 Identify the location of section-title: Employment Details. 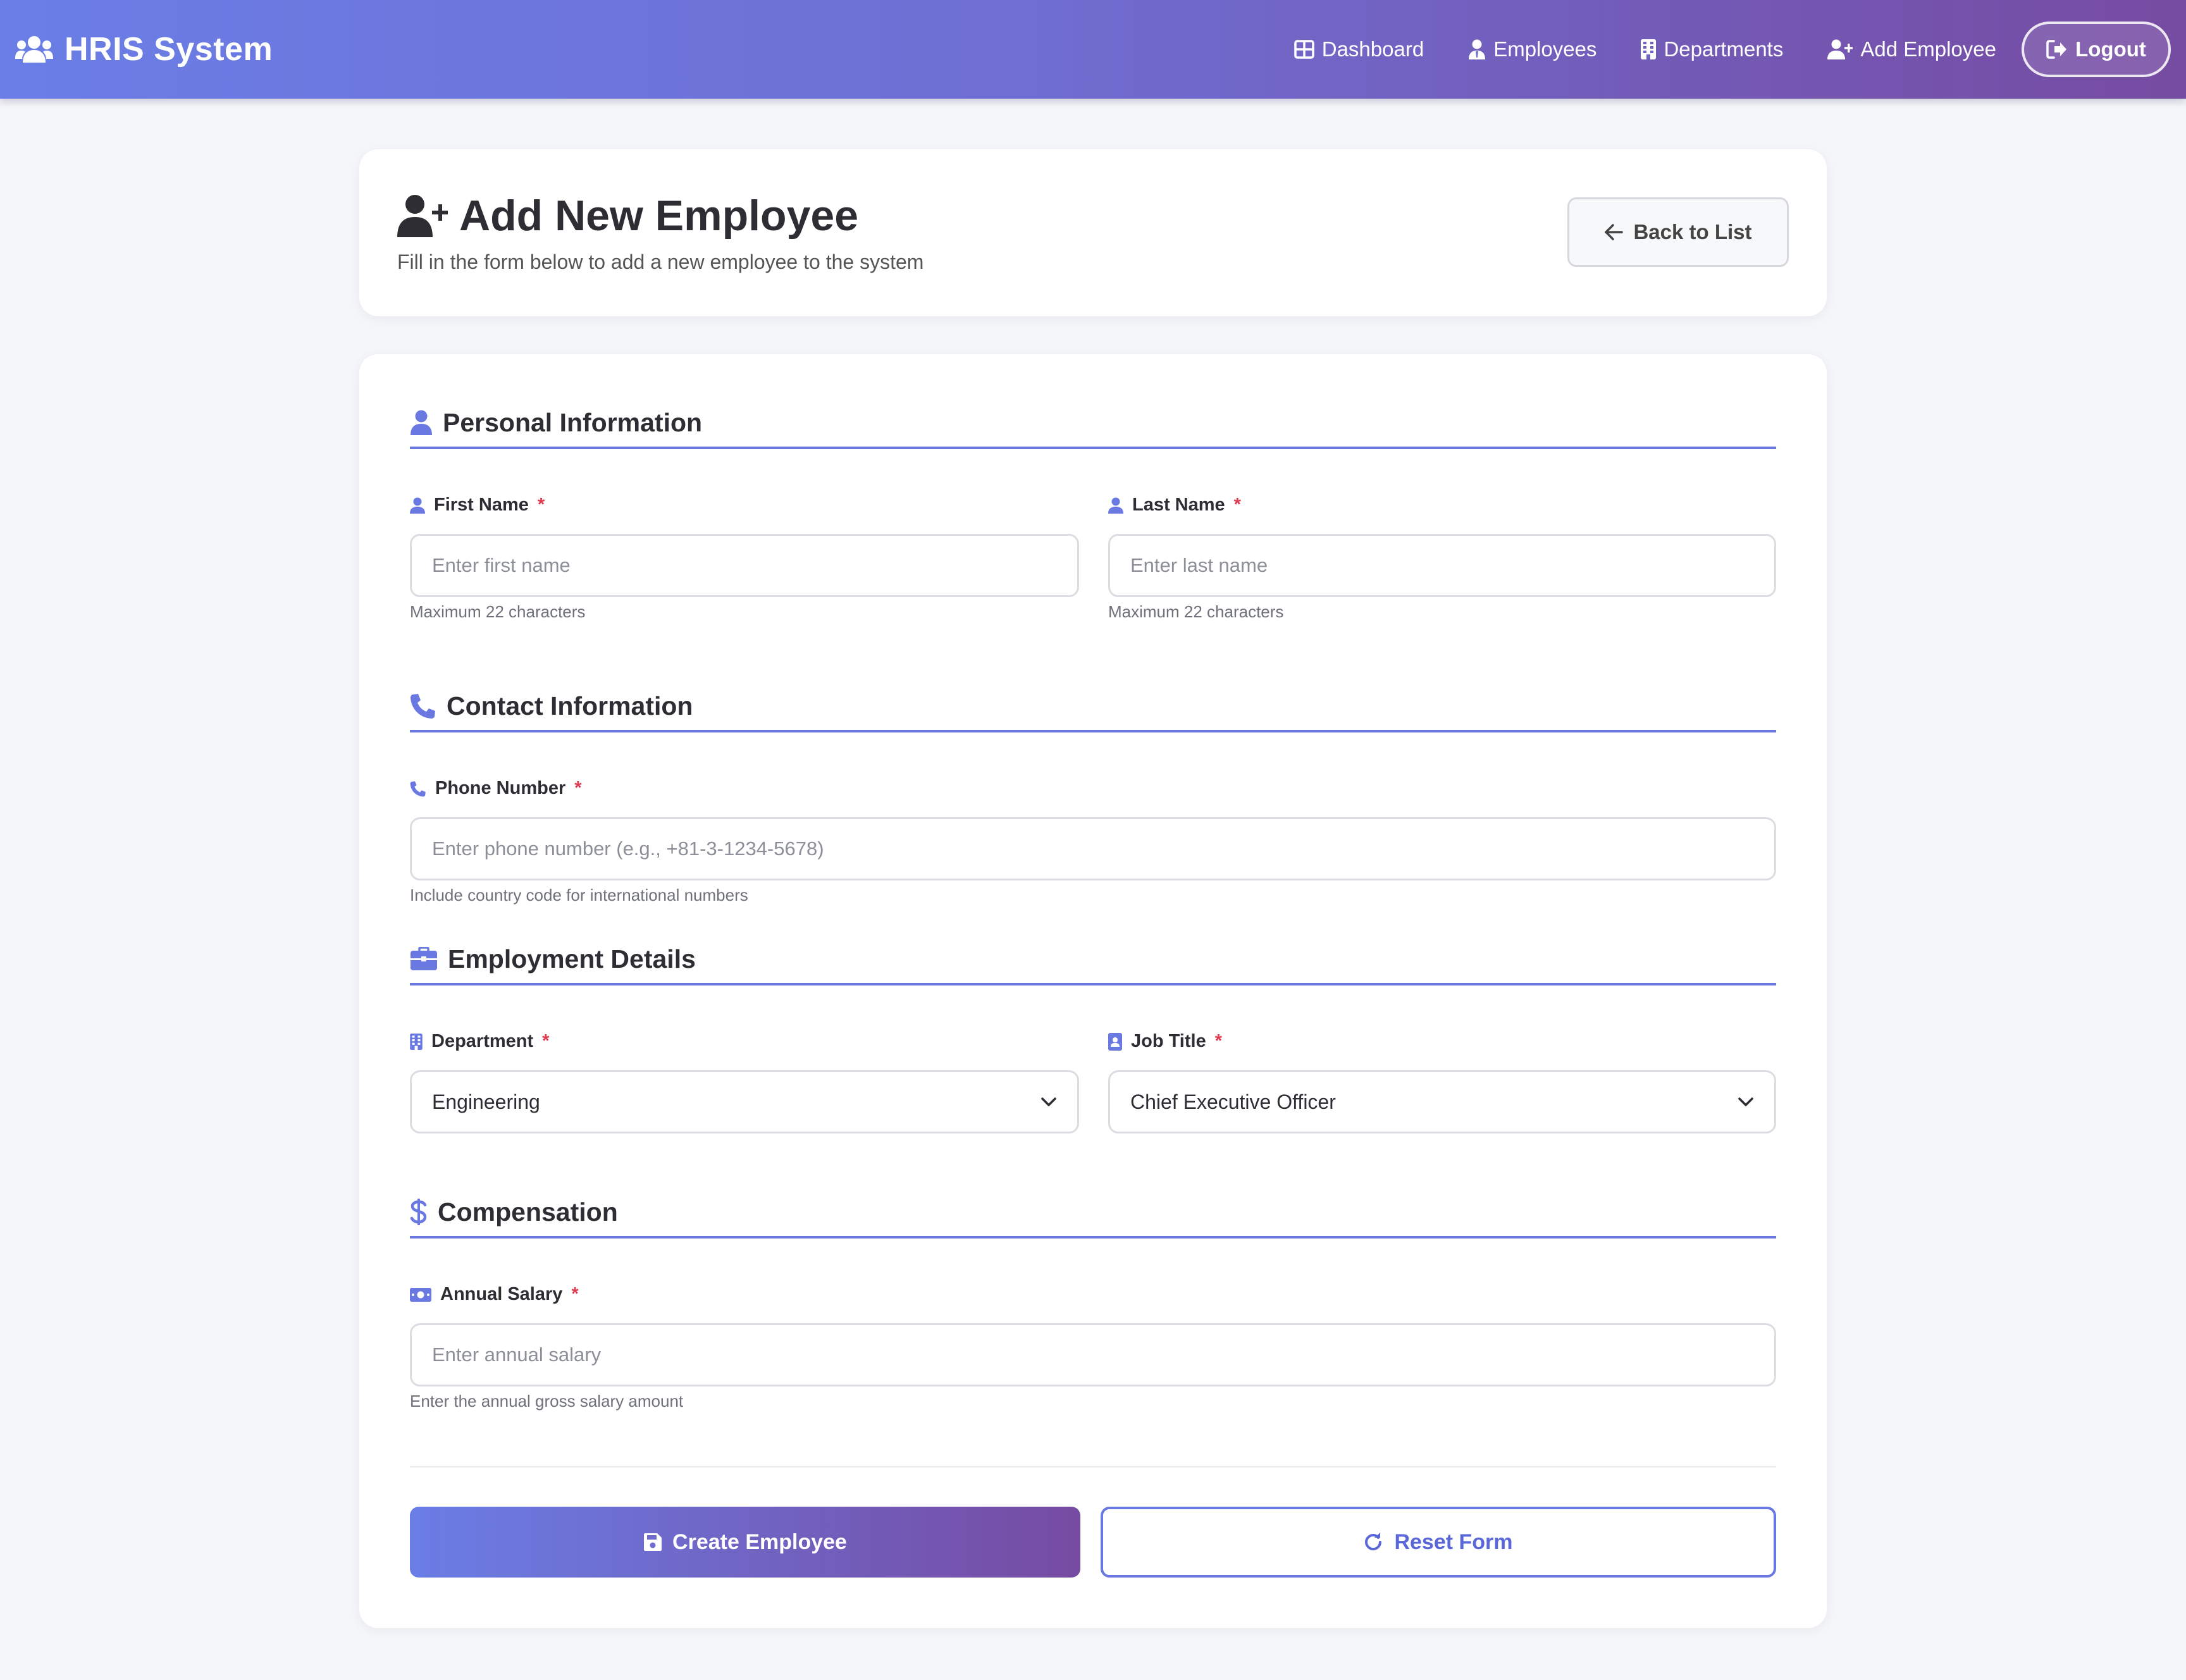
(572, 958).